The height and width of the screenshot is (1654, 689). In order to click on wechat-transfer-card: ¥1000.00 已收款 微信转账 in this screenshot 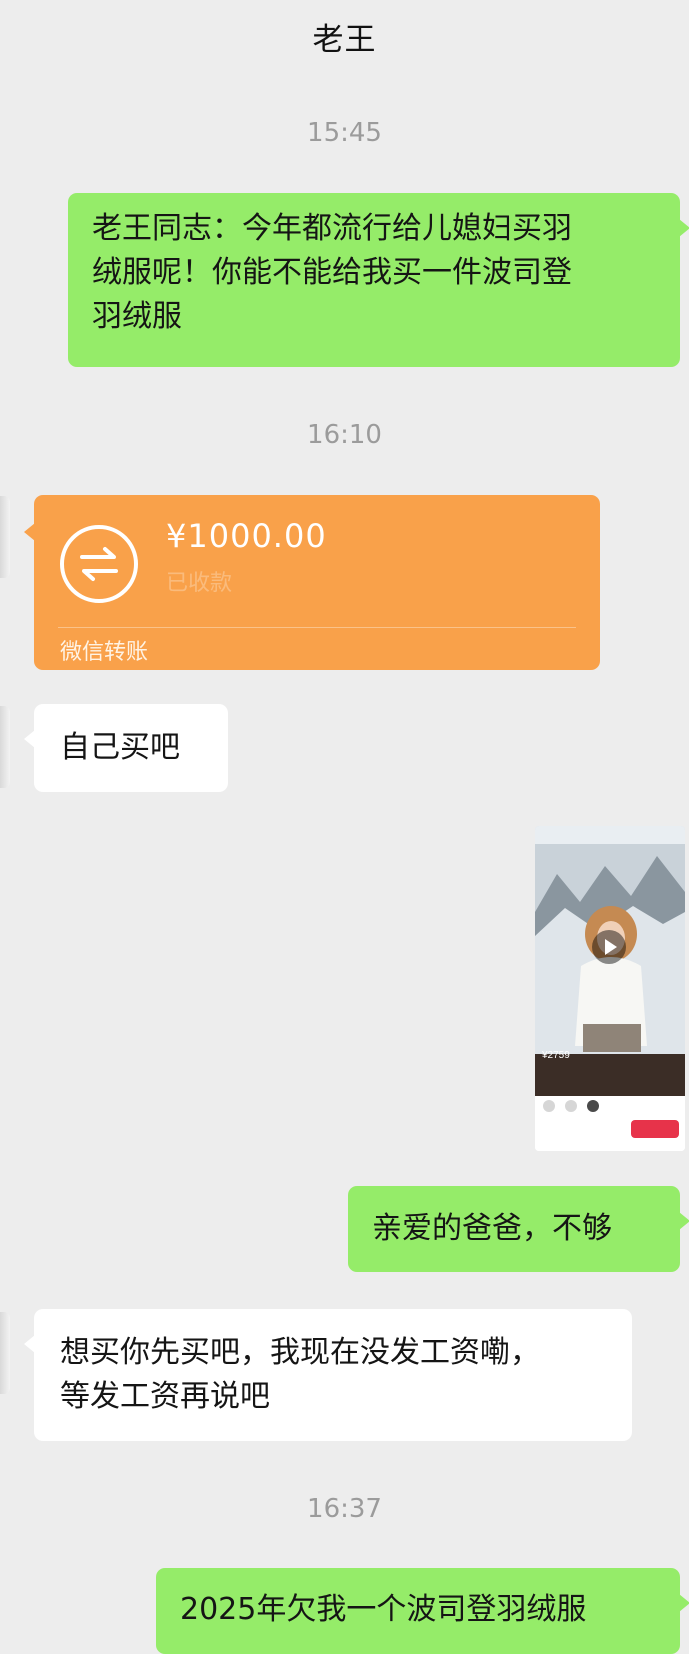, I will do `click(312, 582)`.